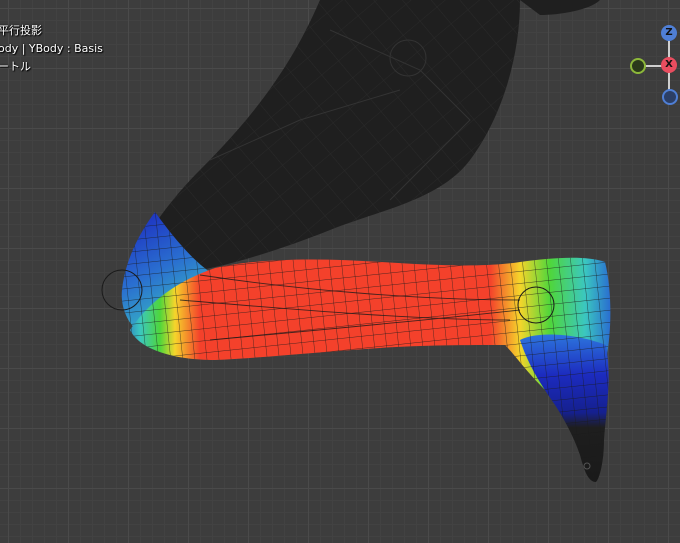 This screenshot has height=543, width=680. Describe the element at coordinates (651, 65) in the screenshot. I see `navigation-gizmo: Z X` at that location.